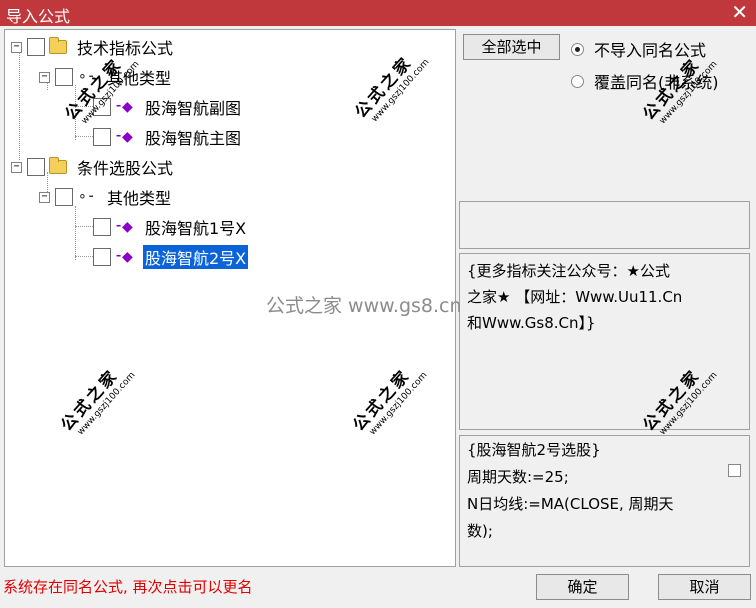 The height and width of the screenshot is (608, 756). I want to click on cancel-button: 取消, so click(704, 587).